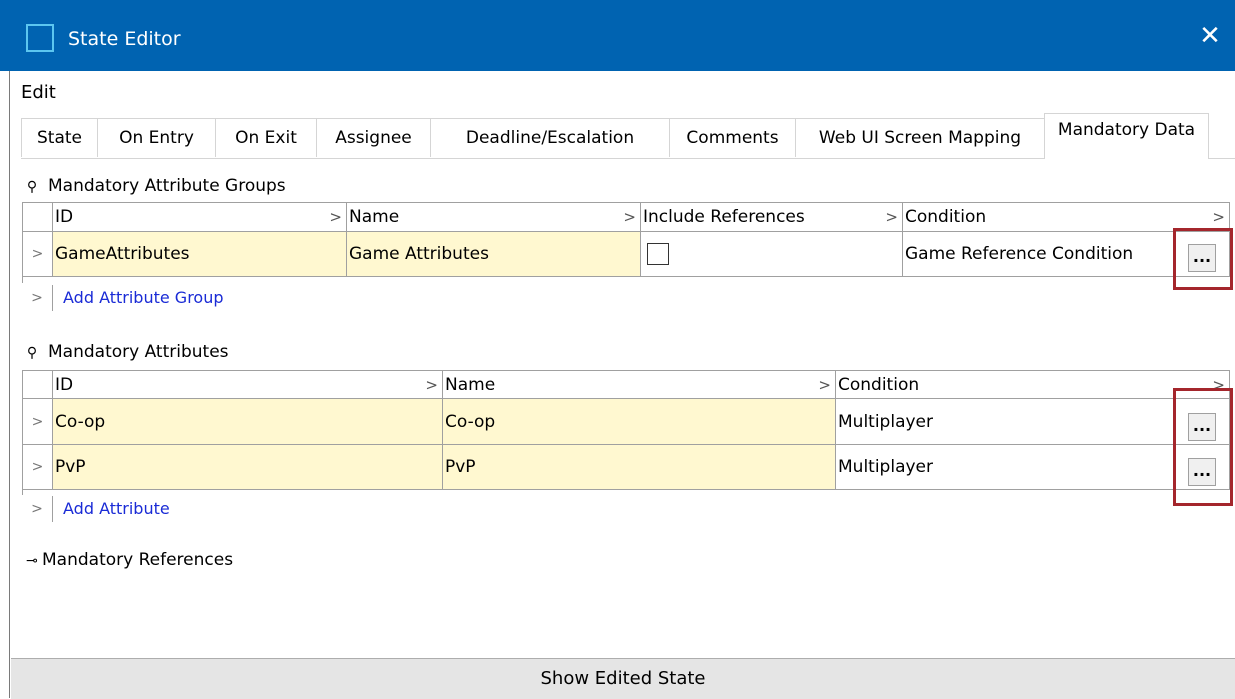  I want to click on close-button: ✕, so click(1210, 36).